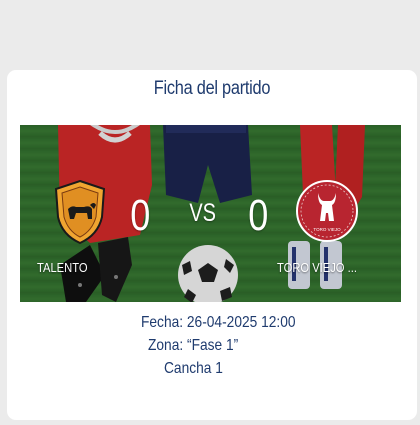 Image resolution: width=420 pixels, height=425 pixels. I want to click on match-field: Cancha 1, so click(193, 368).